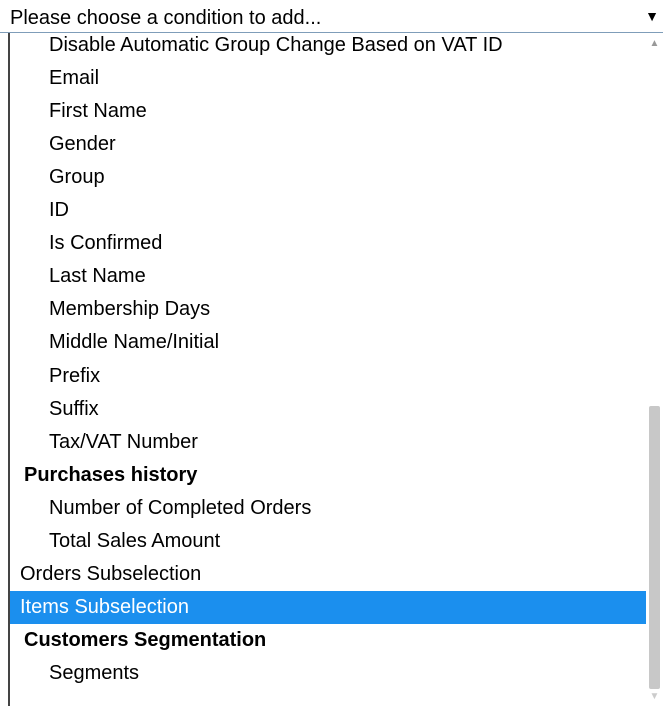 The width and height of the screenshot is (663, 706). What do you see at coordinates (652, 16) in the screenshot?
I see `dropdown-arrow-icon: ▼` at bounding box center [652, 16].